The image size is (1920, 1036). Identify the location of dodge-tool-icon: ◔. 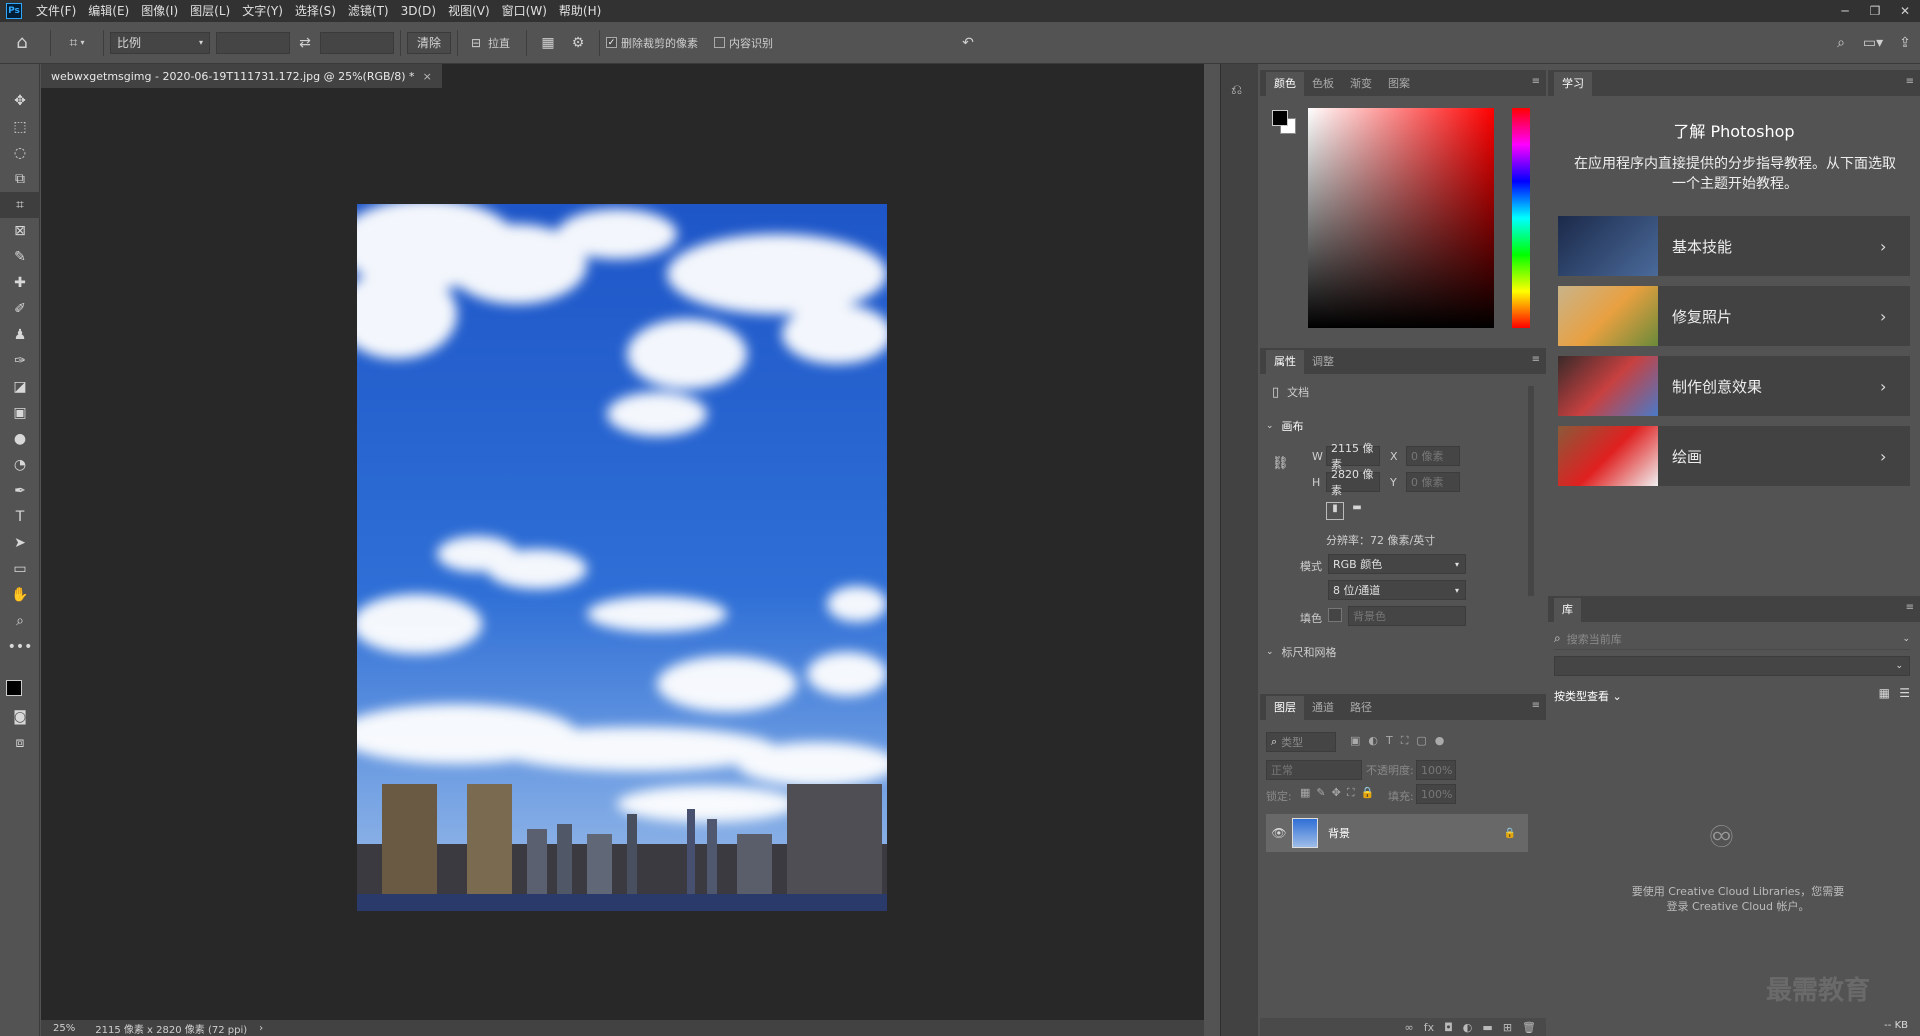
(20, 465).